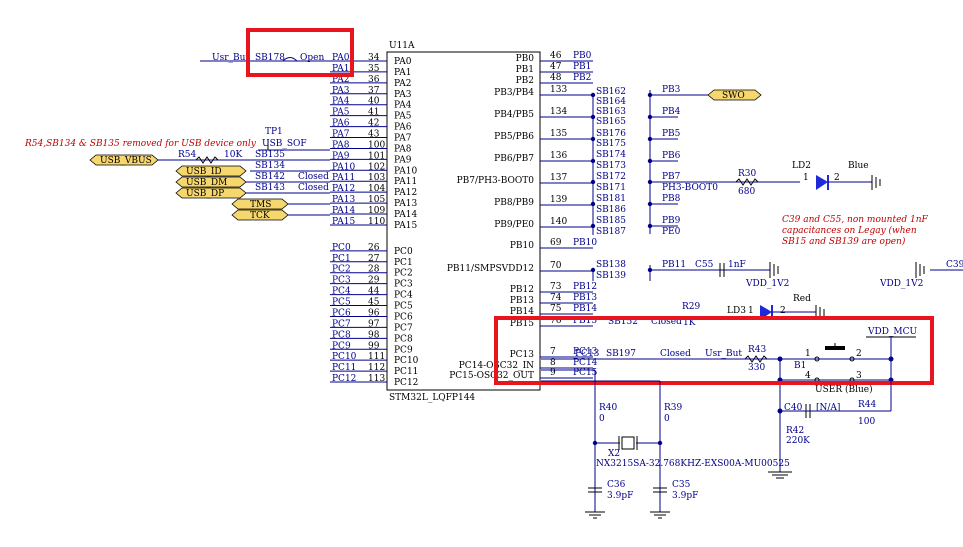  What do you see at coordinates (671, 232) in the screenshot?
I see `net-pe0: PE0` at bounding box center [671, 232].